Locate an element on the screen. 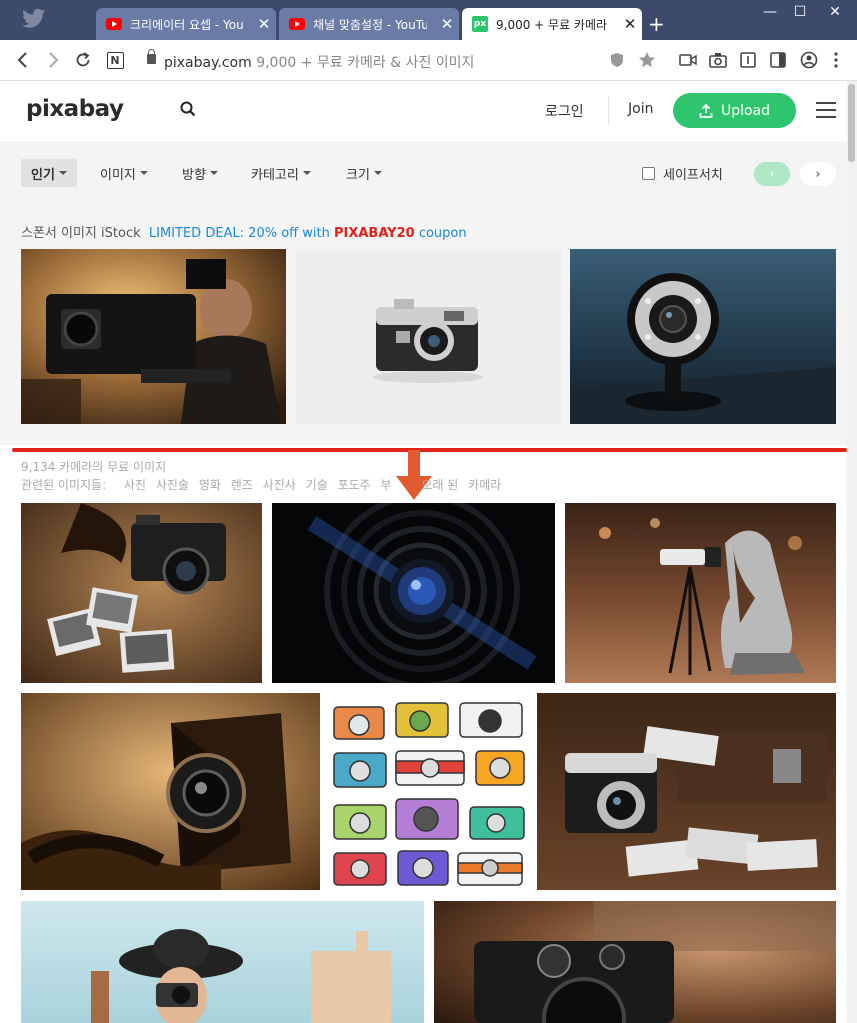 The image size is (857, 1023). image-antique-folding-camera is located at coordinates (170, 791).